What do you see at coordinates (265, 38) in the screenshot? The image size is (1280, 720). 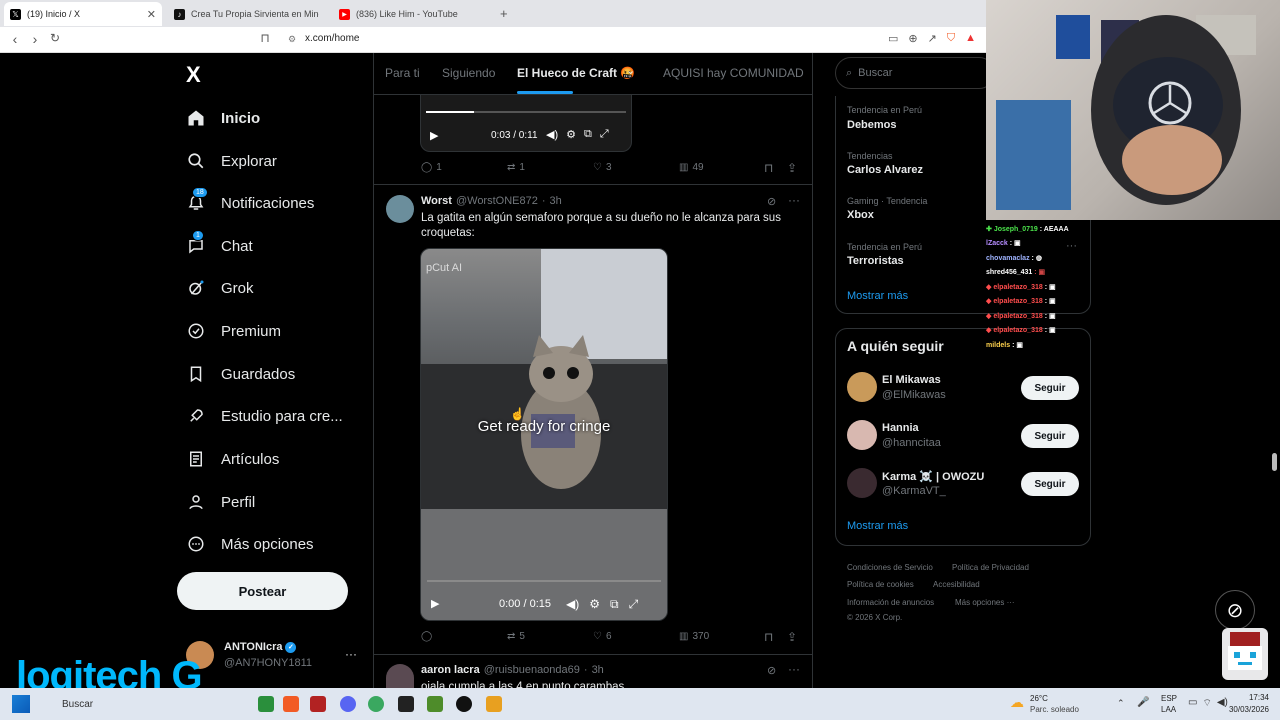 I see `bookmark-page-icon: ⊓` at bounding box center [265, 38].